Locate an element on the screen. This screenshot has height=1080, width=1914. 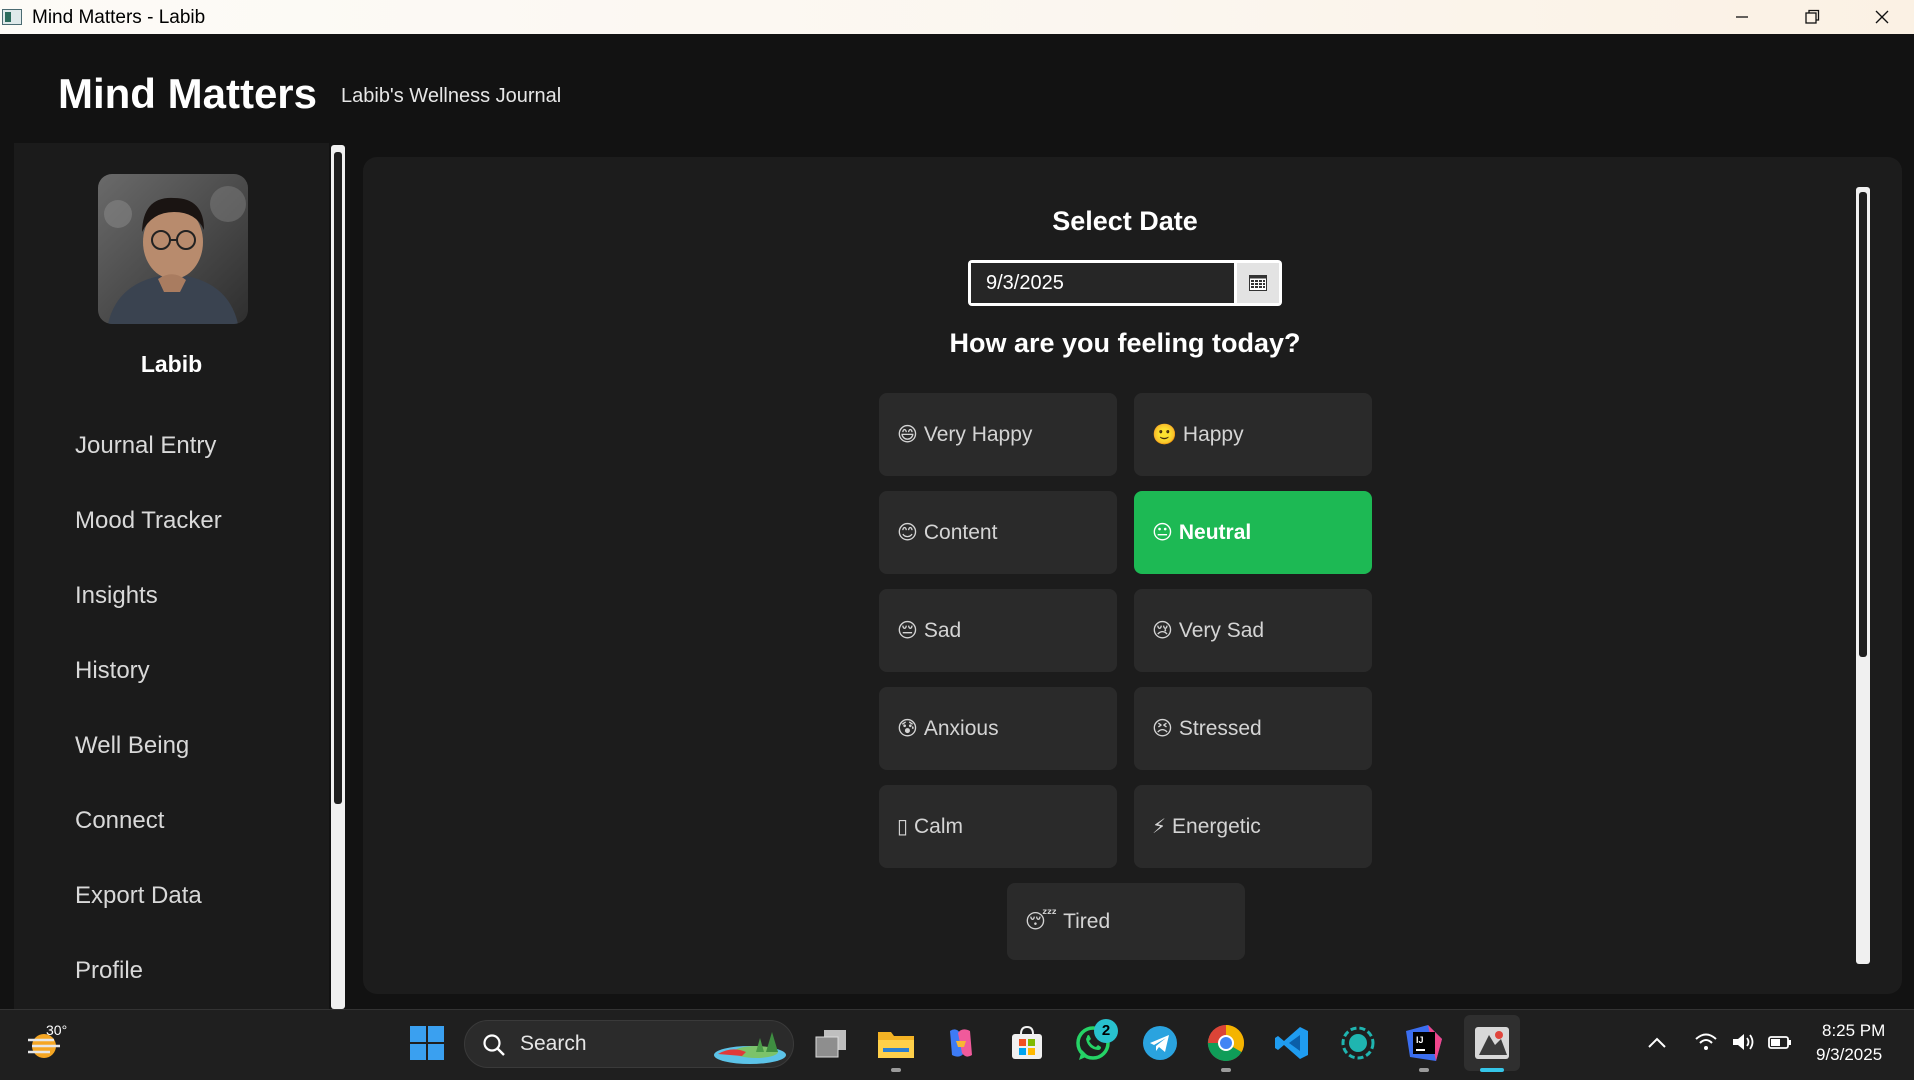
username: Labib is located at coordinates (171, 364).